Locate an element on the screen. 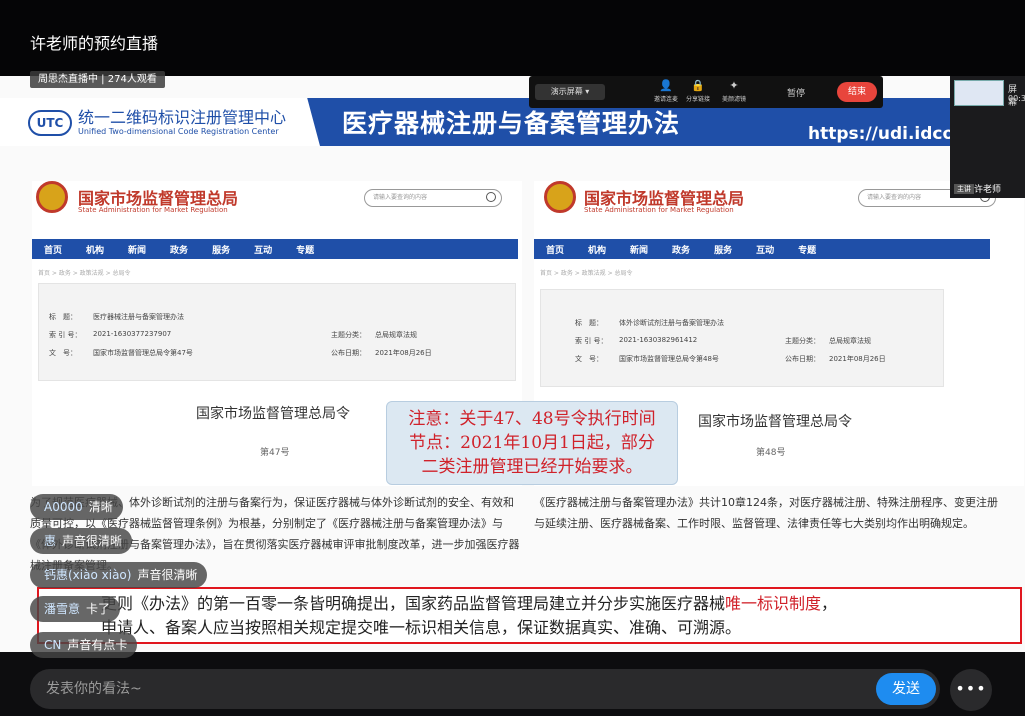 The image size is (1025, 716). end-stream-button: 结束 is located at coordinates (857, 92).